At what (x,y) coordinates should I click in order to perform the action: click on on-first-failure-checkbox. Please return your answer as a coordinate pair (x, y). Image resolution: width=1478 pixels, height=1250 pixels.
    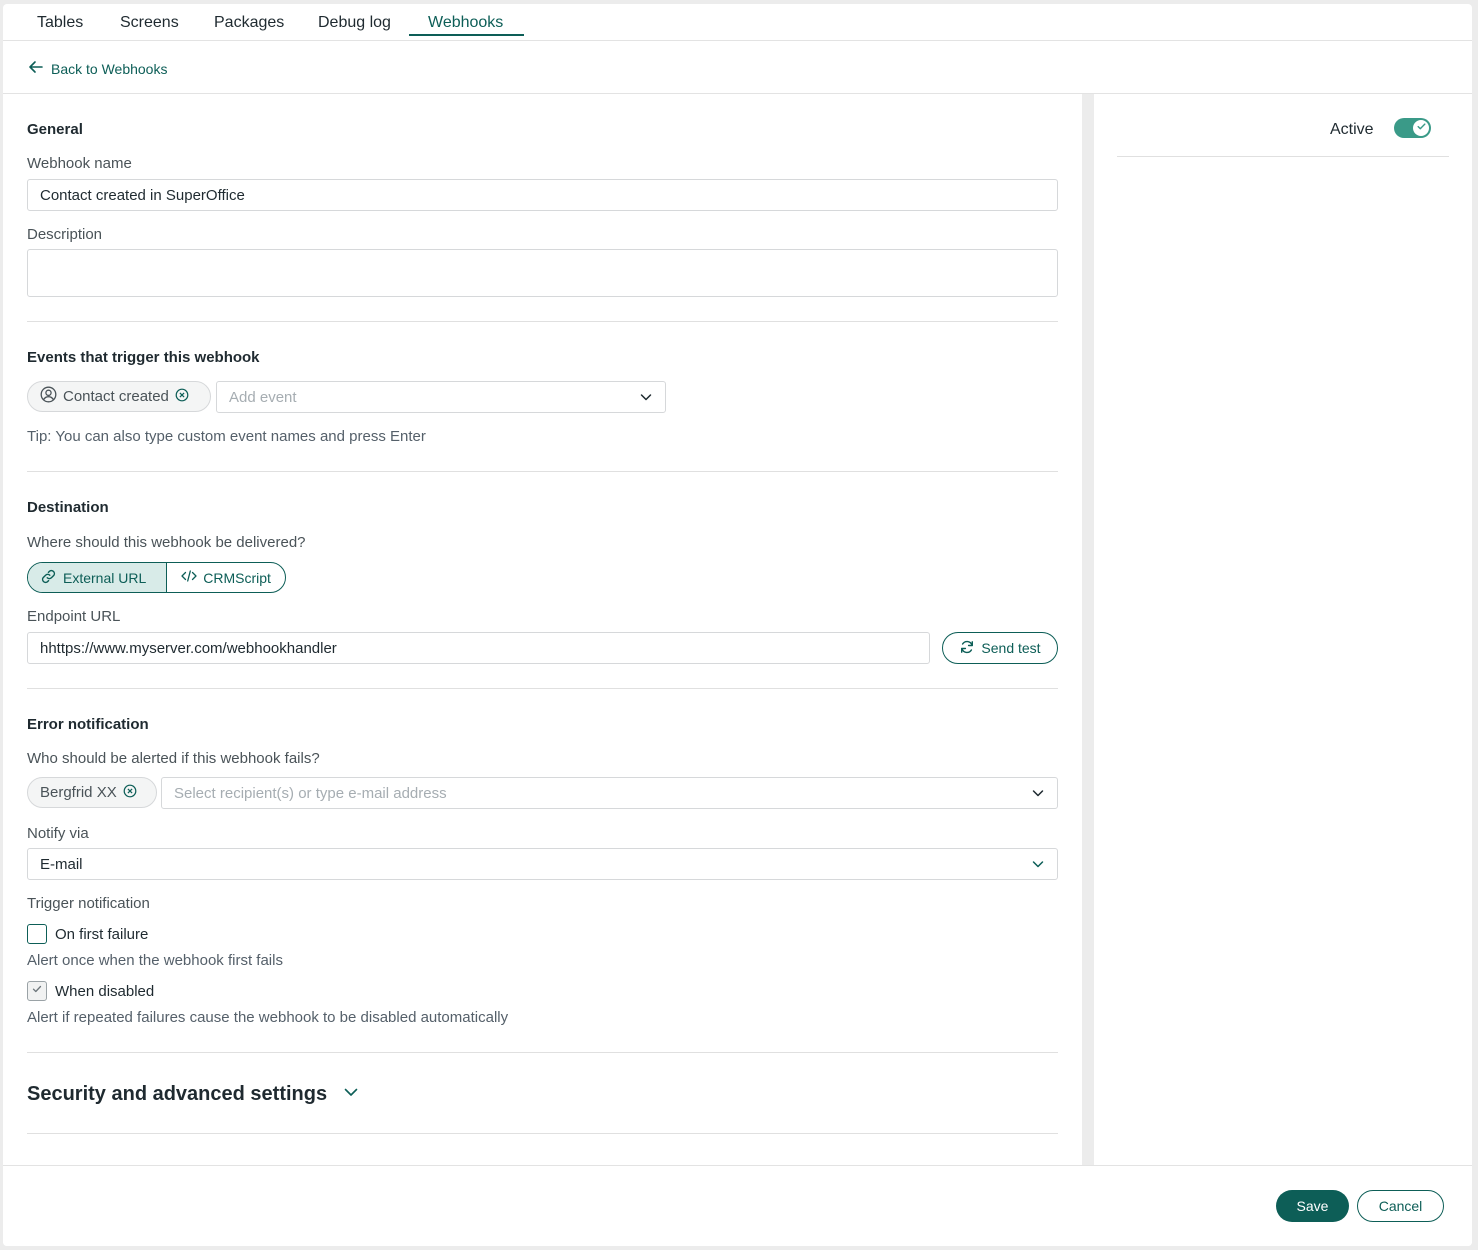
    Looking at the image, I should click on (37, 934).